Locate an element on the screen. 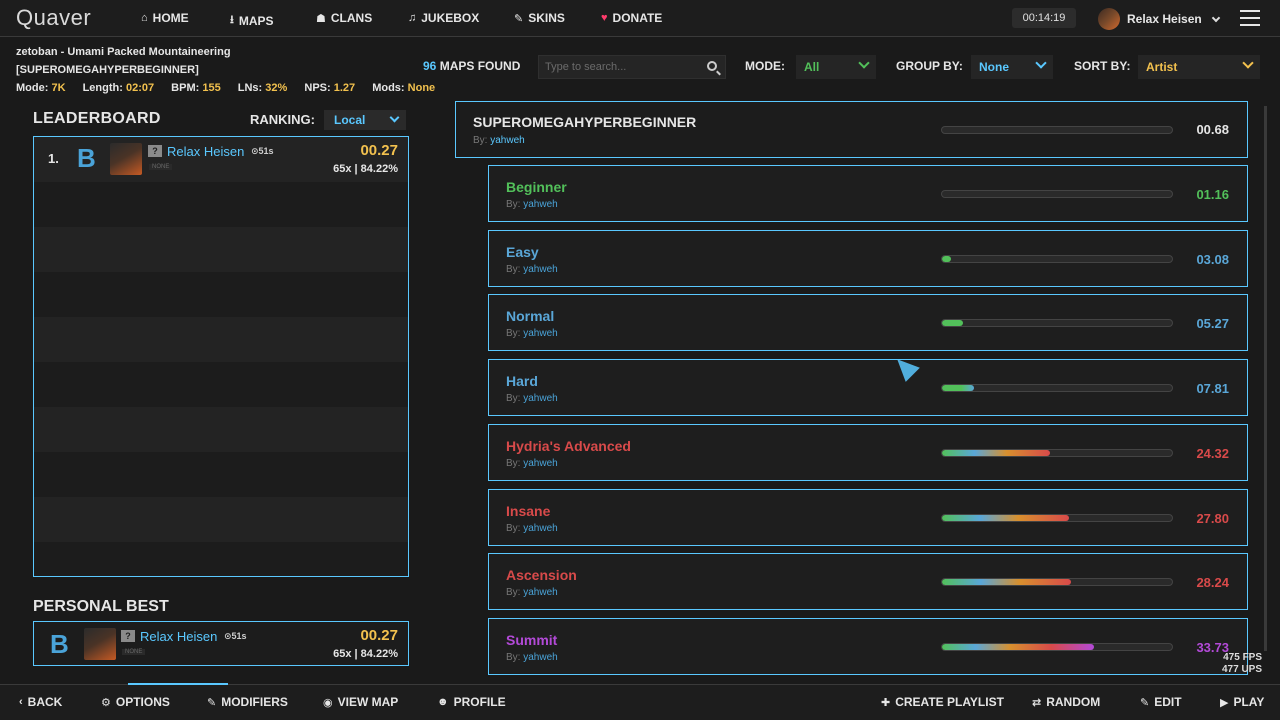  difficulty-card: Normal By: yahweh 05.27 is located at coordinates (868, 322).